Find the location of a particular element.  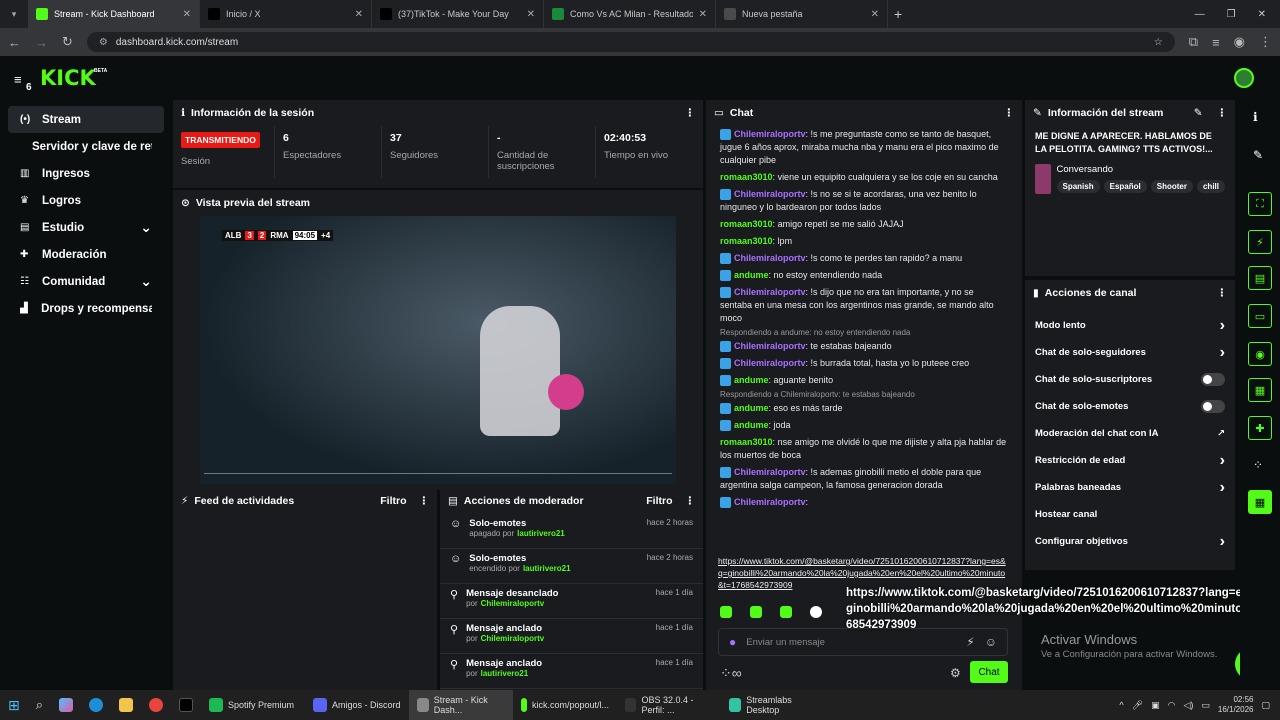

rail-edit-icon: ✎ is located at coordinates (1258, 155).